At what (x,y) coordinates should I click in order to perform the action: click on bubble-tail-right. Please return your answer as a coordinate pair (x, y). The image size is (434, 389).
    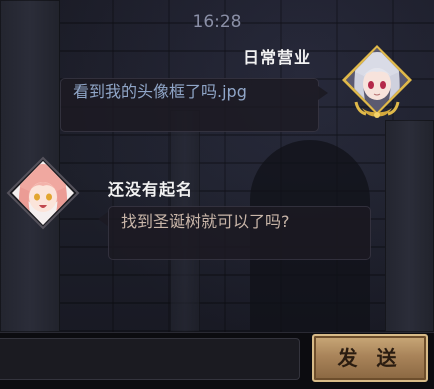
    Looking at the image, I should click on (323, 93).